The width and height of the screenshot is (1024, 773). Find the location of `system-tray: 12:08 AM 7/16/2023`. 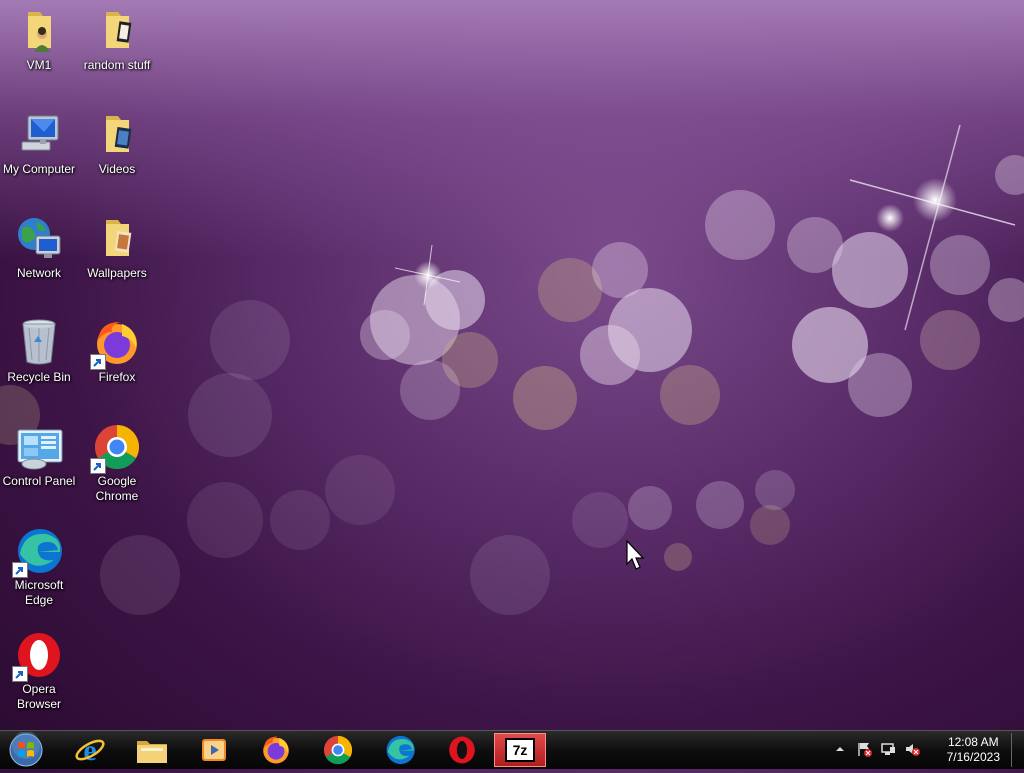

system-tray: 12:08 AM 7/16/2023 is located at coordinates (929, 750).